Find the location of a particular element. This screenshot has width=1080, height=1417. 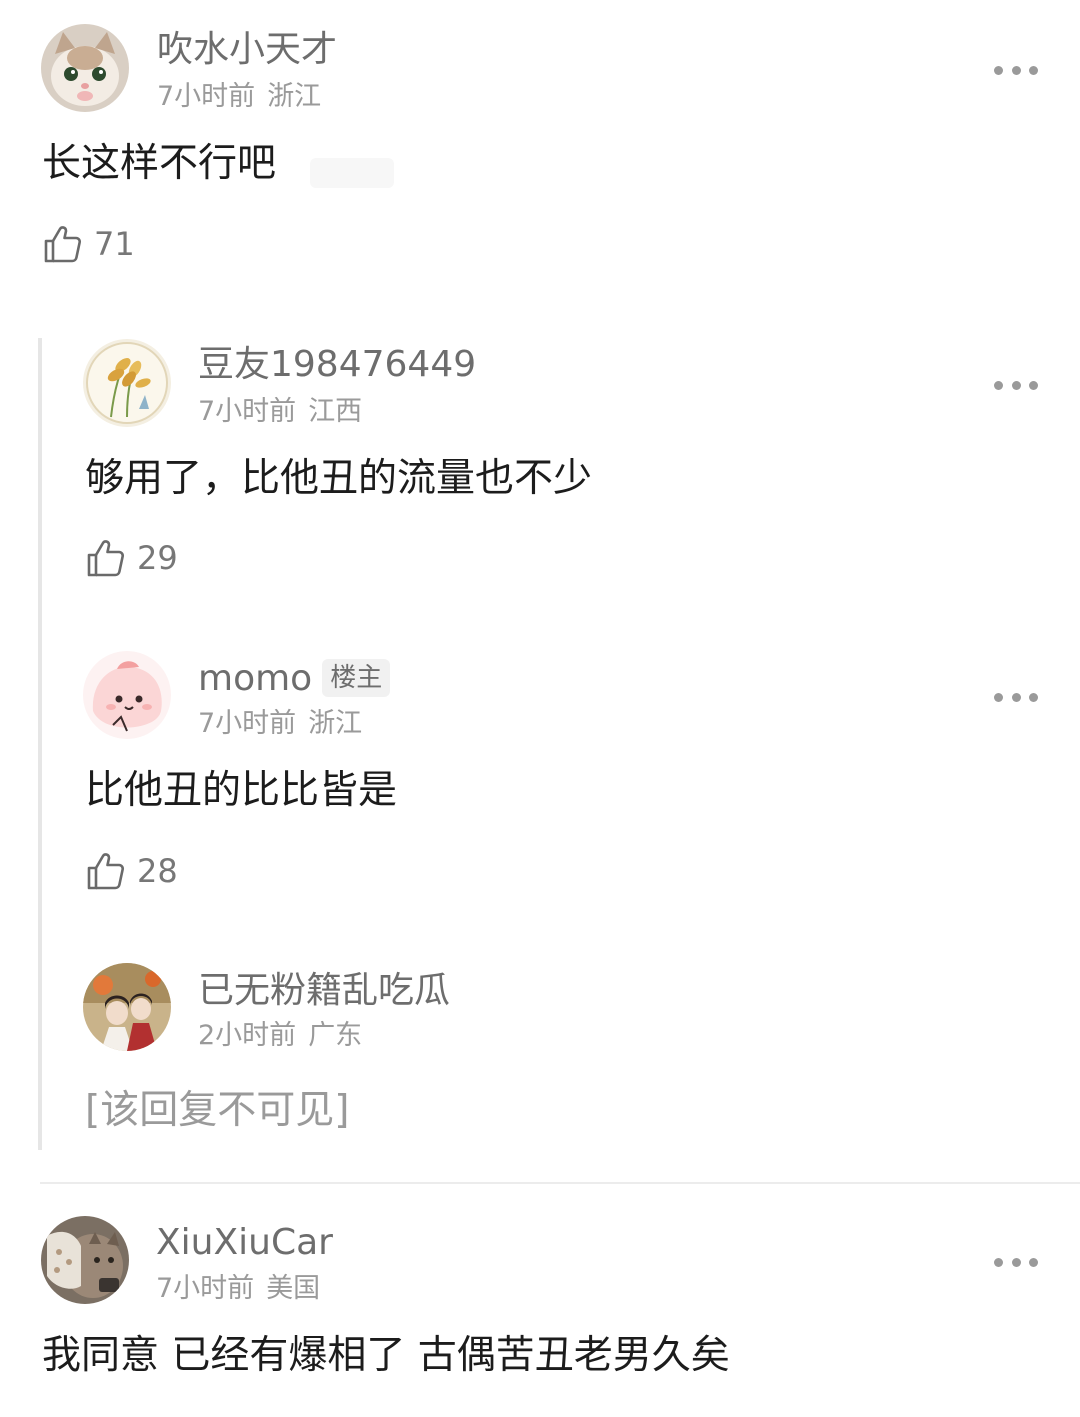

location: 美国 is located at coordinates (293, 1288).